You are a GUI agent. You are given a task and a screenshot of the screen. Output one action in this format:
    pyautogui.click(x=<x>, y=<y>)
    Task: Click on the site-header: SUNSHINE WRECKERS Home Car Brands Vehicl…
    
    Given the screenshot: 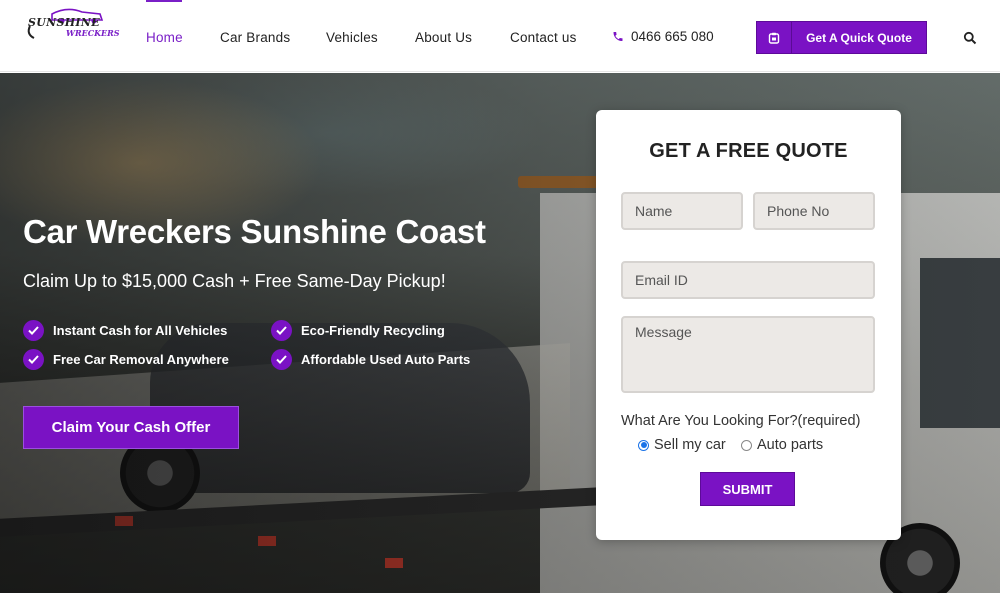 What is the action you would take?
    pyautogui.click(x=500, y=36)
    